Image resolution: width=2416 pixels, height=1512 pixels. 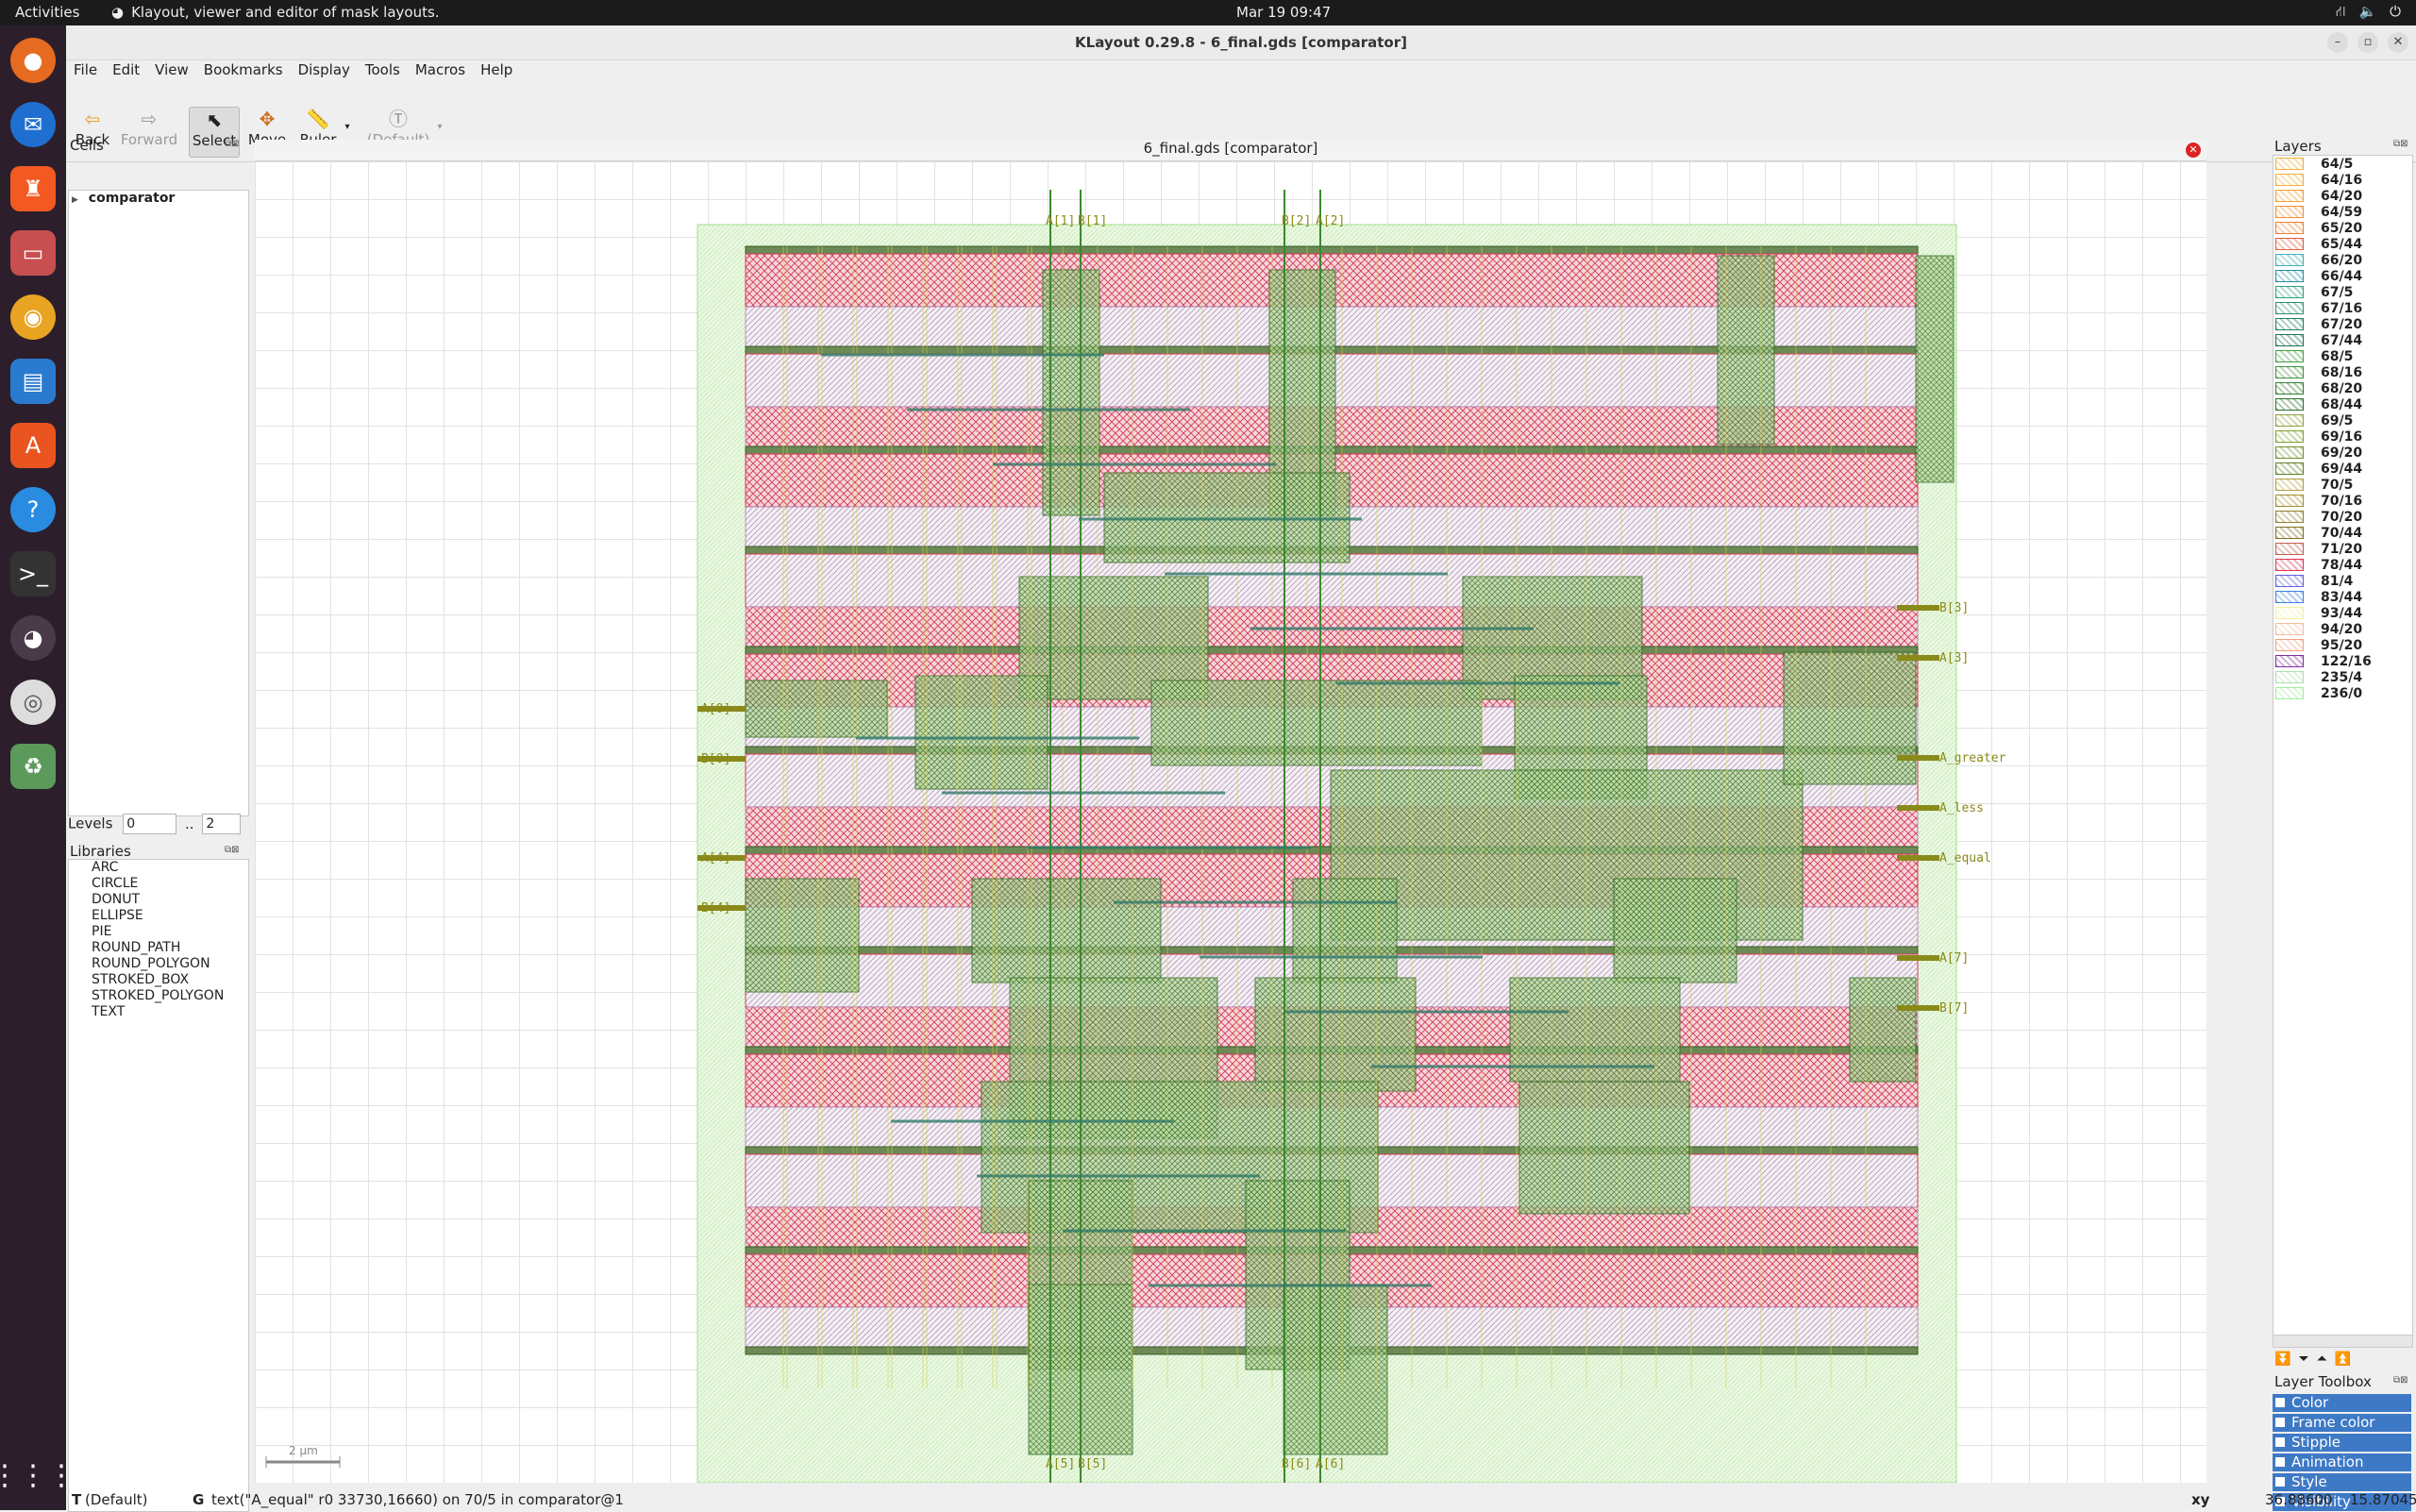 I want to click on forward-button: ⇨ Forward, so click(x=149, y=131).